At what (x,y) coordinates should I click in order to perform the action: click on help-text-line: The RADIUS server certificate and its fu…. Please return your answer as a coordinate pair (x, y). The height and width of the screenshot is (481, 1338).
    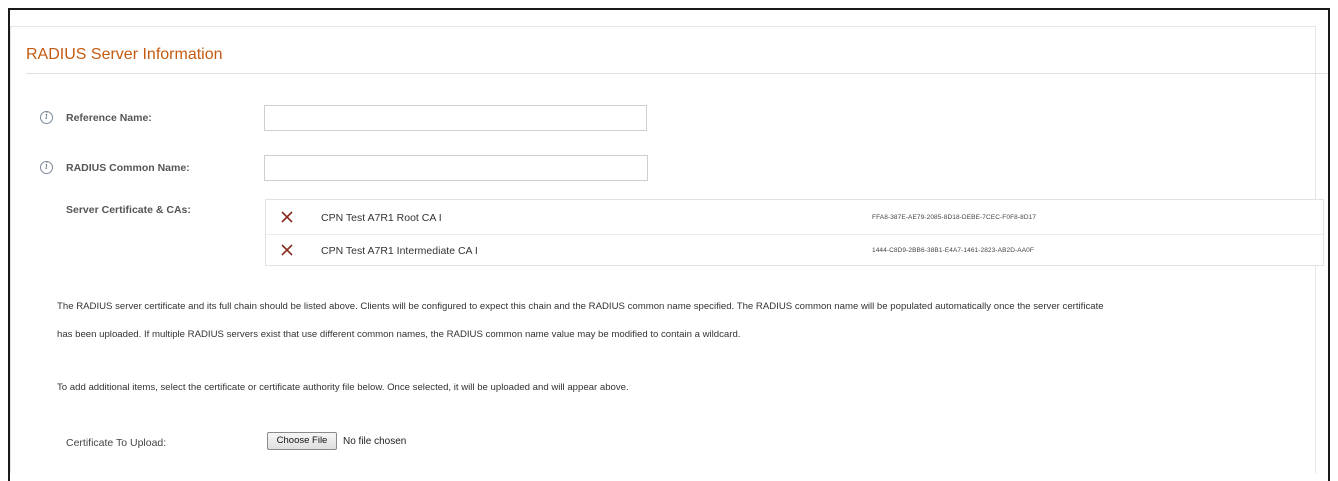
    Looking at the image, I should click on (580, 306).